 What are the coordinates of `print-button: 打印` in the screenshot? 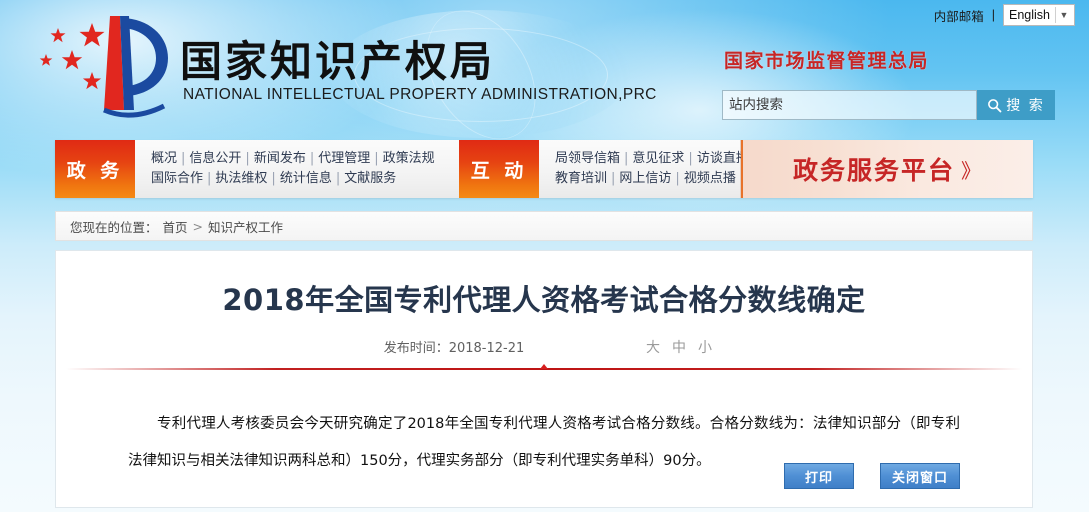 It's located at (819, 476).